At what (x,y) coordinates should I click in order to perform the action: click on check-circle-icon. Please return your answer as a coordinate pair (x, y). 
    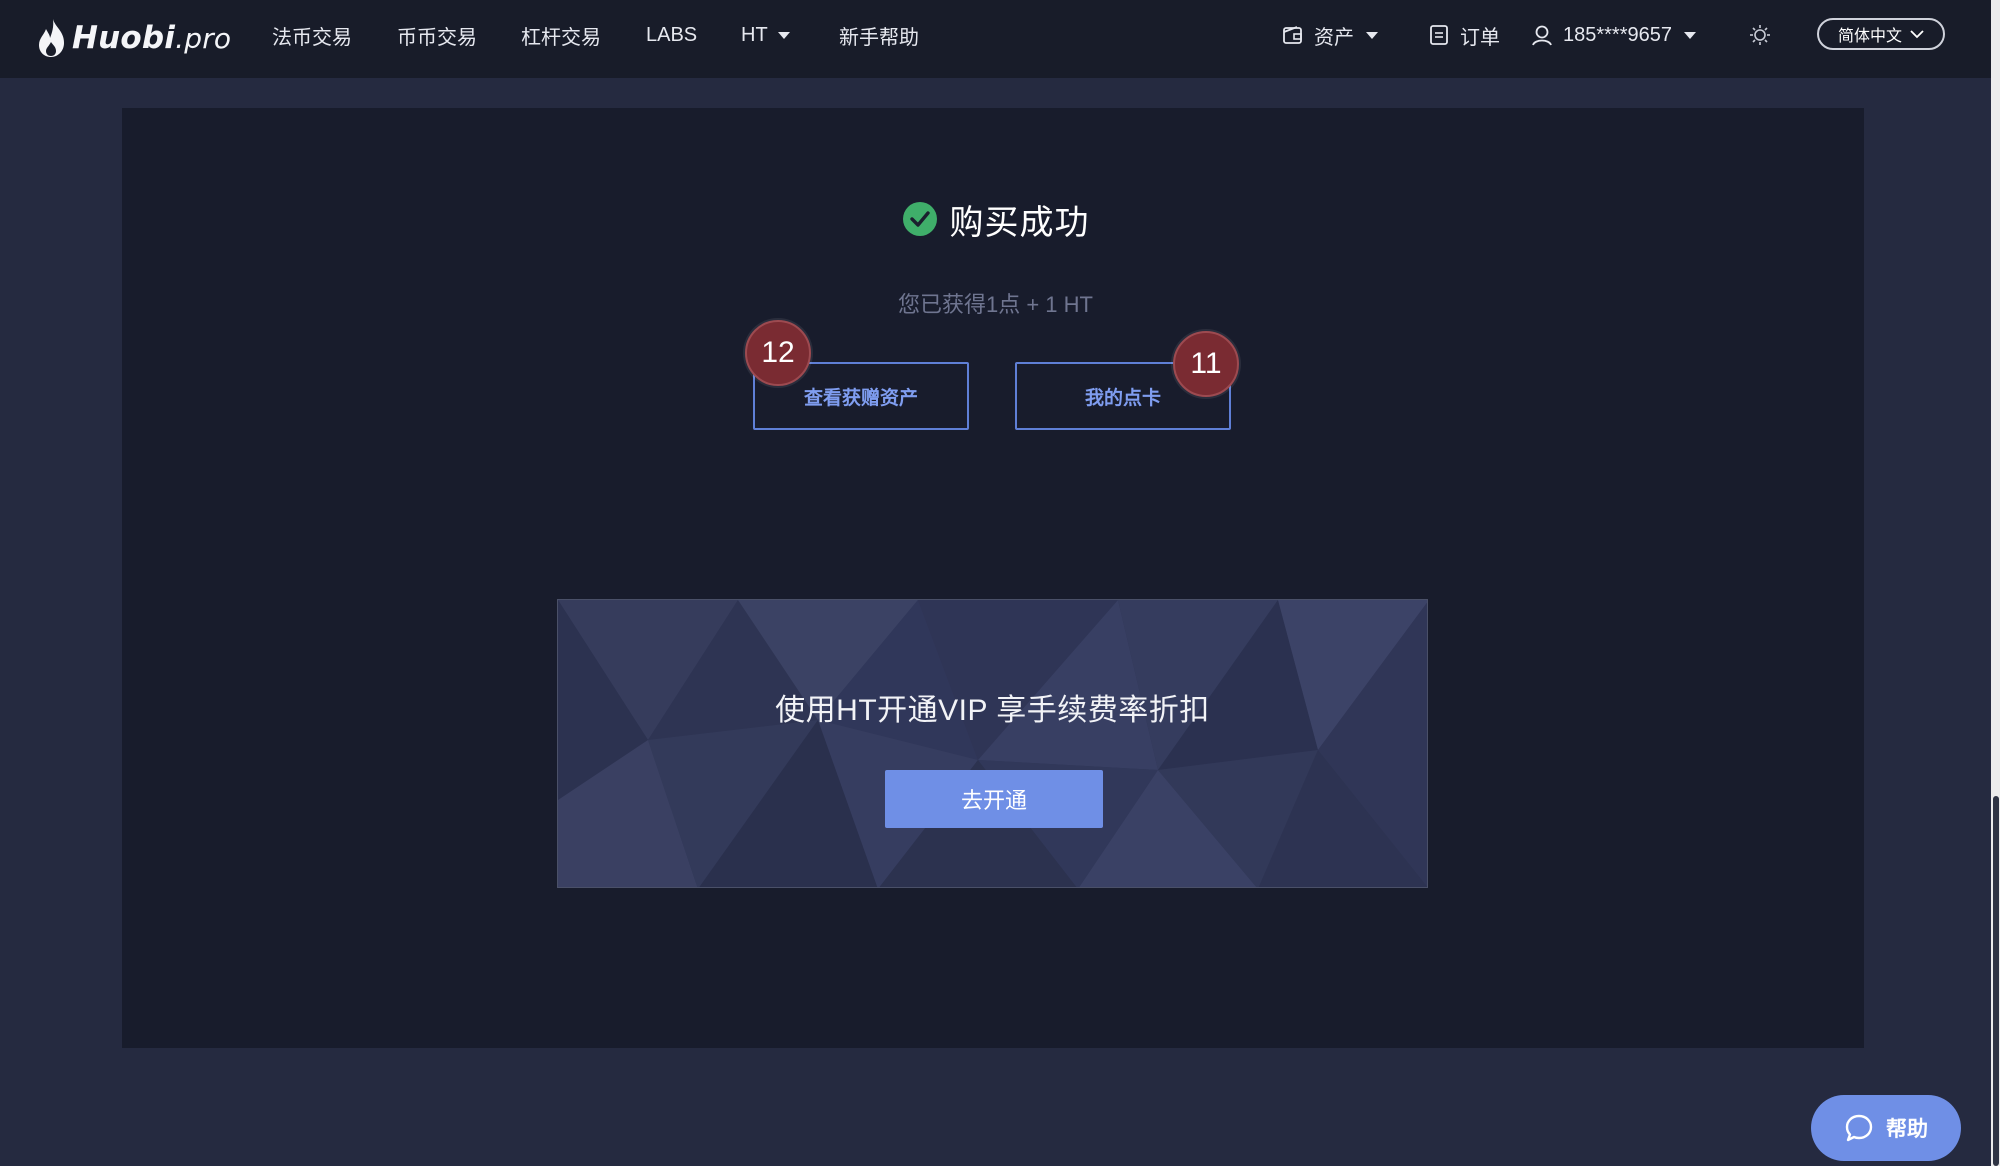
    Looking at the image, I should click on (919, 219).